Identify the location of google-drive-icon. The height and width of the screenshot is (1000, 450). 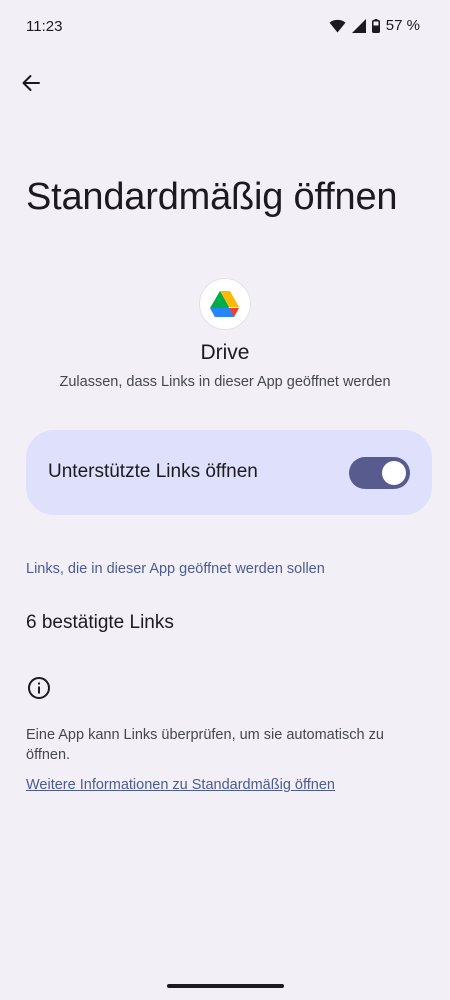
(225, 304).